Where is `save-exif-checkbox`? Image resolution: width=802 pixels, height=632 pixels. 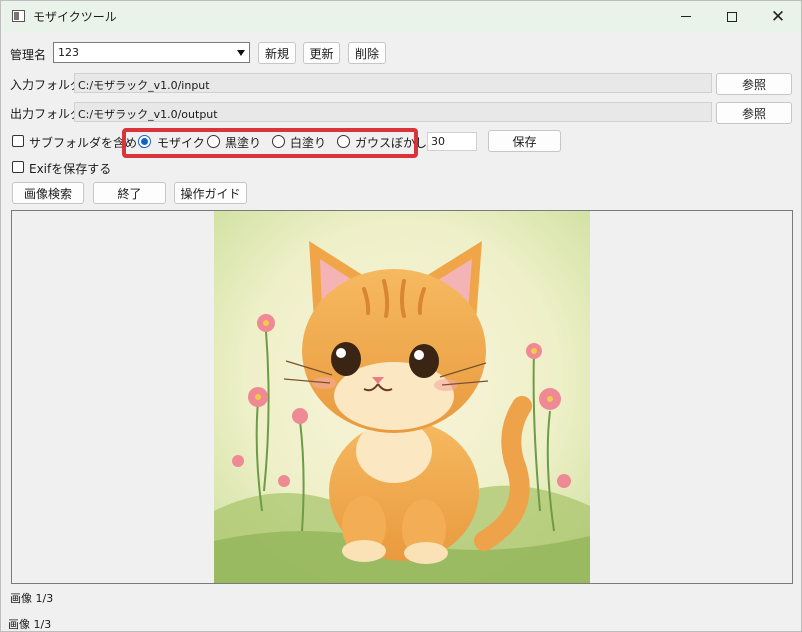 save-exif-checkbox is located at coordinates (18, 167).